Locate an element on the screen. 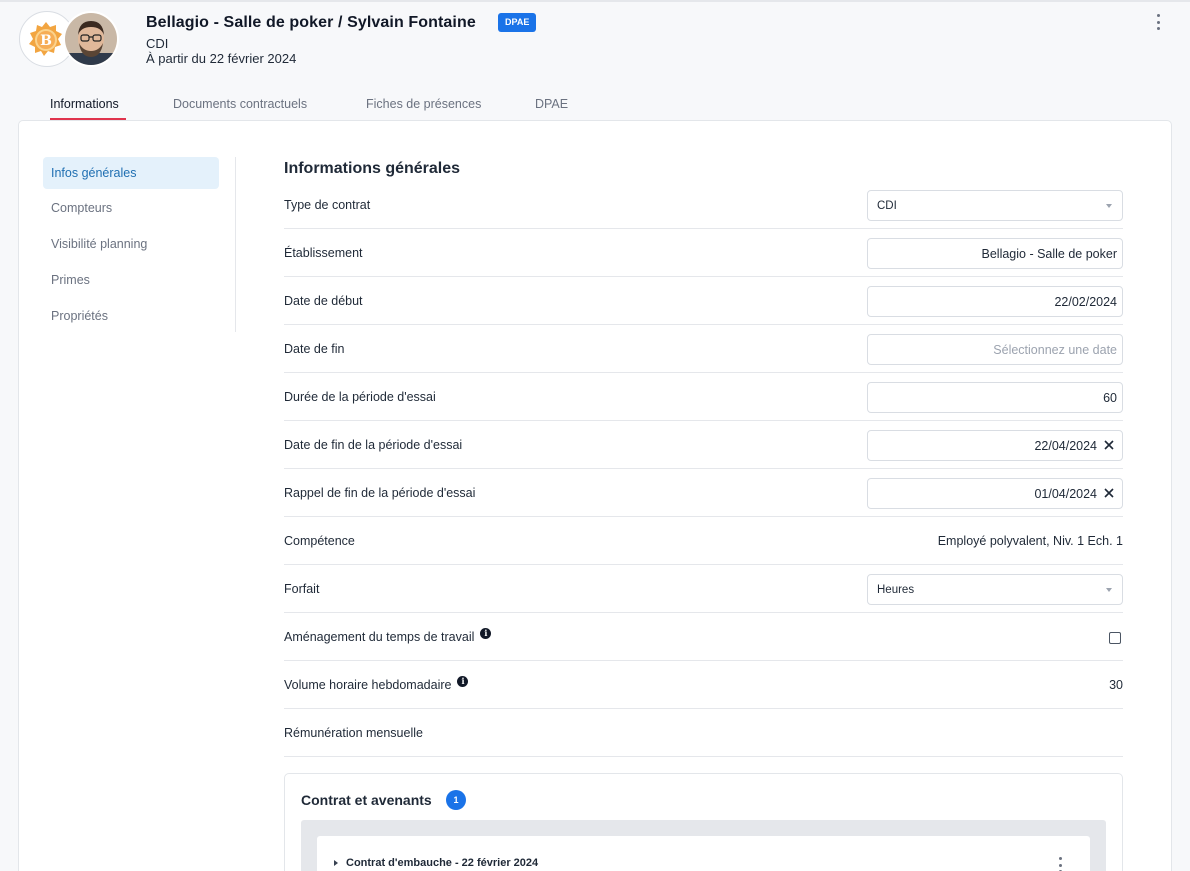 The width and height of the screenshot is (1190, 871). field-label-text: Aménagement du temps de travail is located at coordinates (379, 636).